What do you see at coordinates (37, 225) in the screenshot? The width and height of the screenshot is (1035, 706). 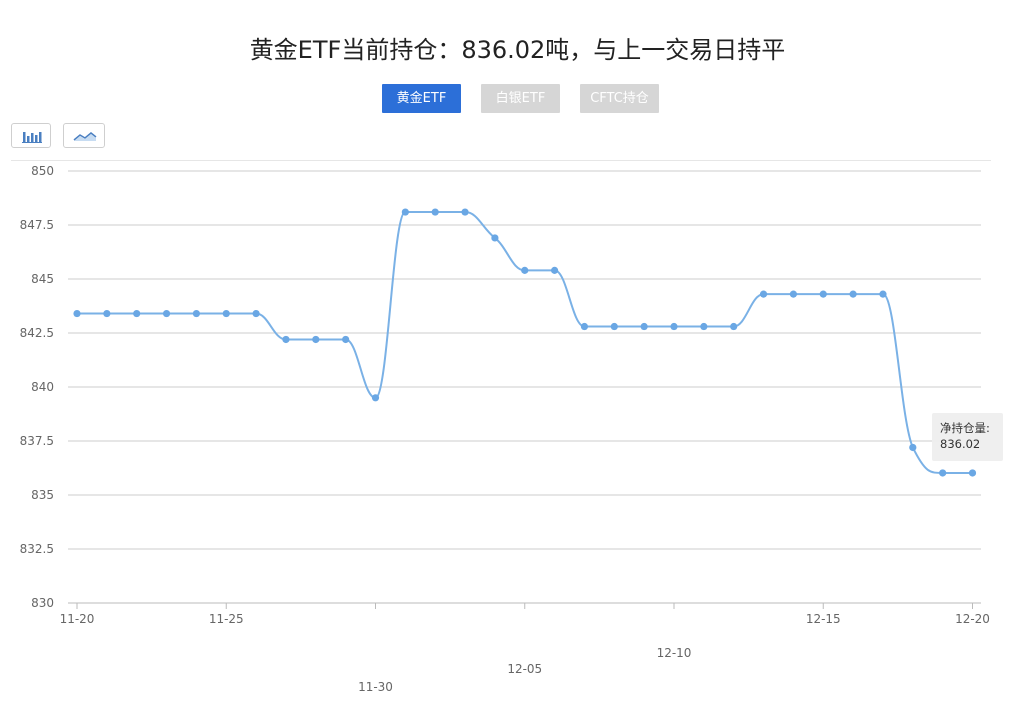 I see `y-tick-label: 847.5` at bounding box center [37, 225].